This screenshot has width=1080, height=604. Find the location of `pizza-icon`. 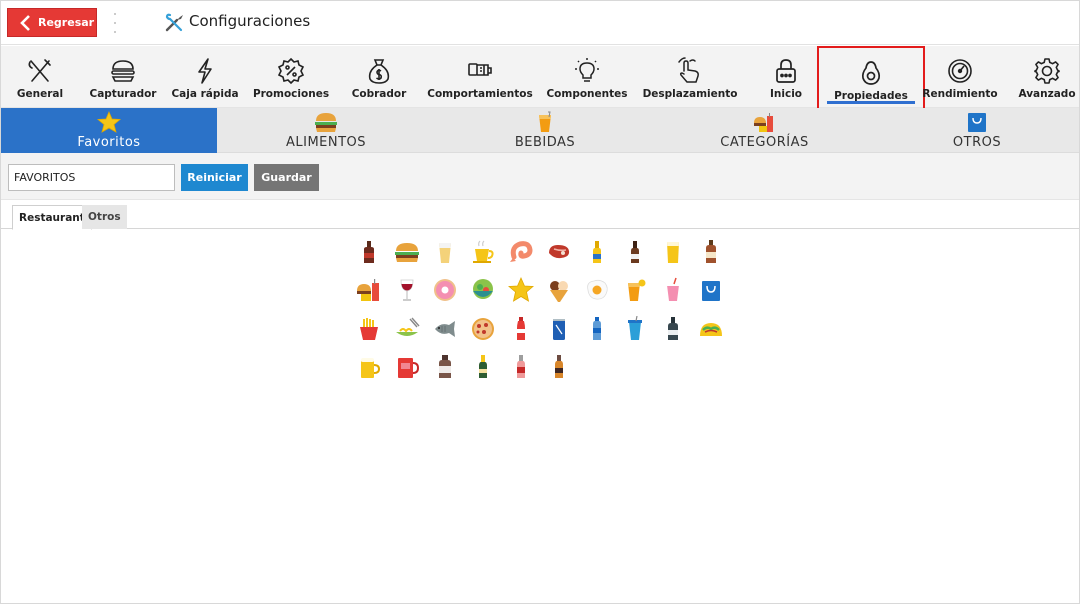

pizza-icon is located at coordinates (483, 329).